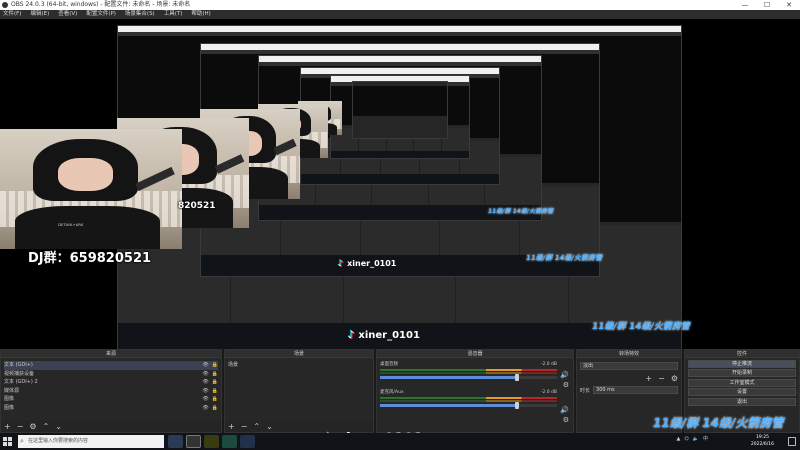  I want to click on maximize-icon: ☐, so click(767, 5).